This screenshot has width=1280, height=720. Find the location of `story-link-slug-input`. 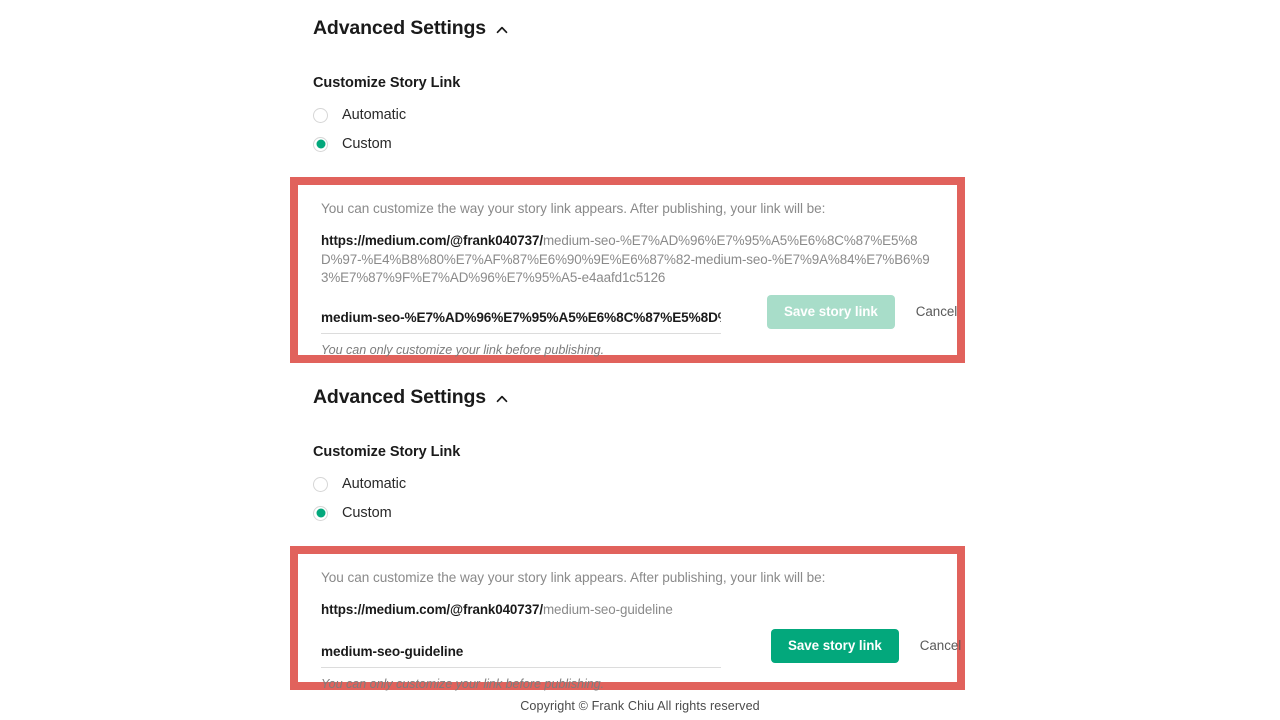

story-link-slug-input is located at coordinates (521, 321).